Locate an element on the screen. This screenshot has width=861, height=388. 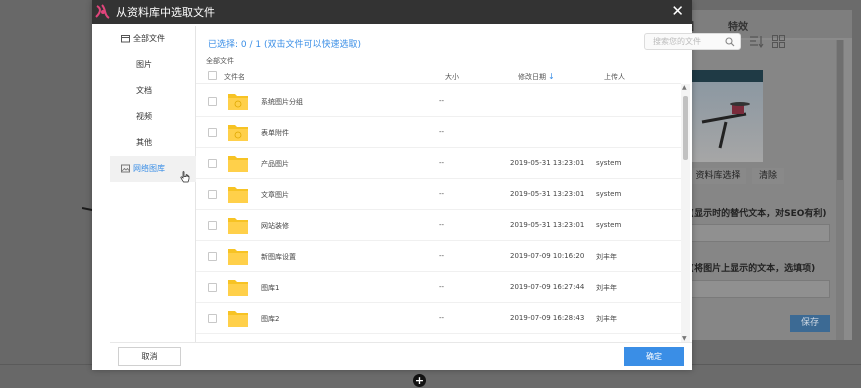
image-icon is located at coordinates (125, 168).